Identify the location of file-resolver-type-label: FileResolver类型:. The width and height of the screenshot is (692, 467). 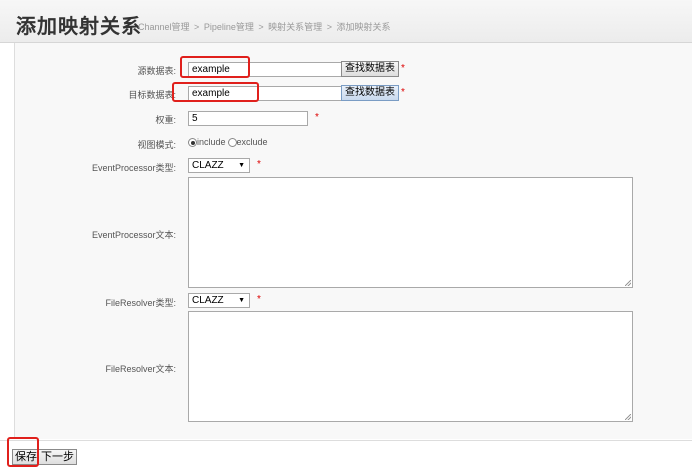
(140, 303).